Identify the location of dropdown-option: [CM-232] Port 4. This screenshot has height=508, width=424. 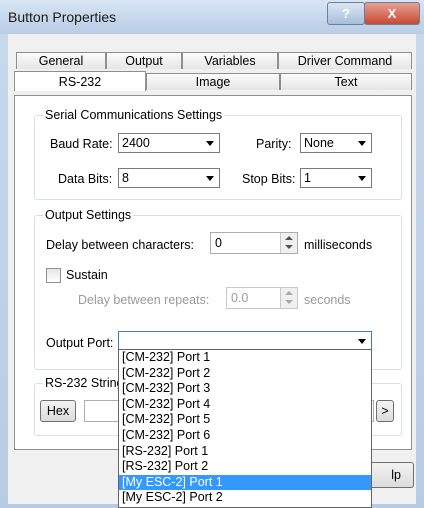
(245, 405).